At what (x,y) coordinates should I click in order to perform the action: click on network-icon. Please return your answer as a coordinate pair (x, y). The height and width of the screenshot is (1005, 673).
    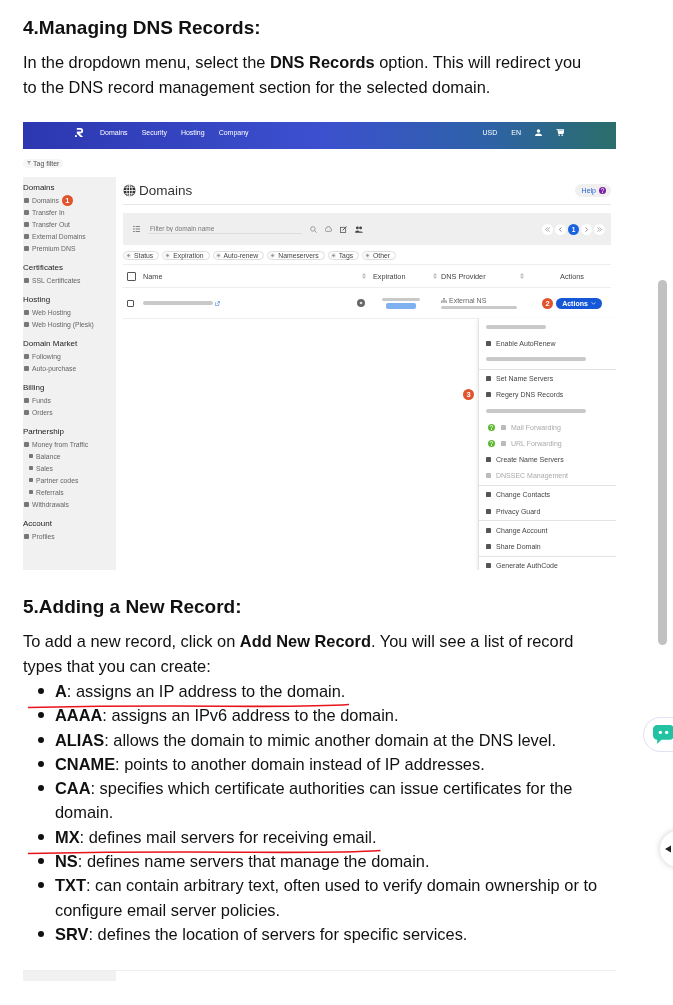
    Looking at the image, I should click on (444, 300).